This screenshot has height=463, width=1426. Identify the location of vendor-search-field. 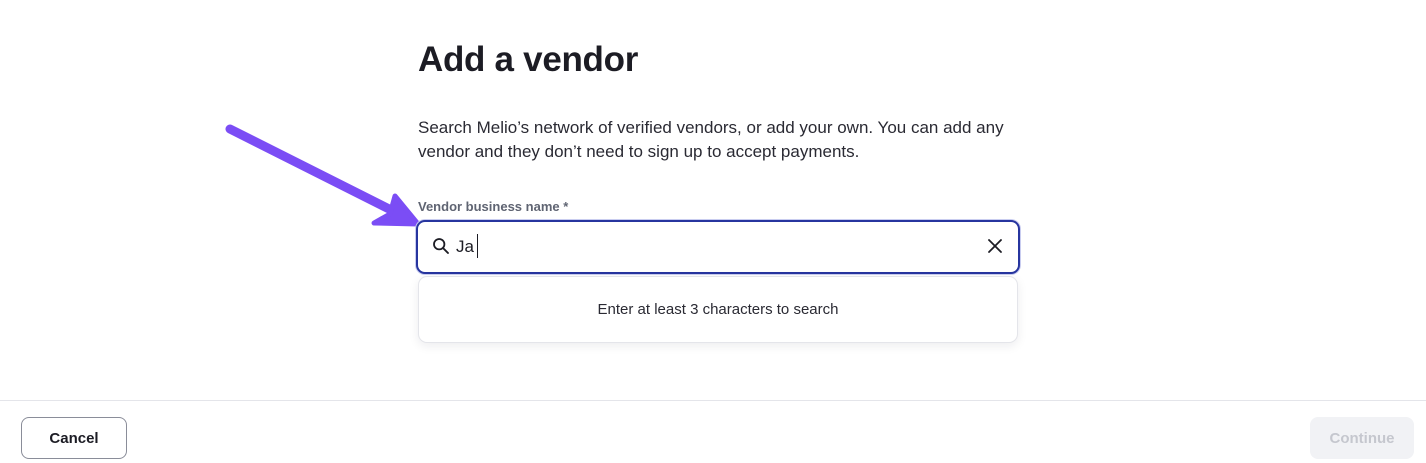
(718, 247).